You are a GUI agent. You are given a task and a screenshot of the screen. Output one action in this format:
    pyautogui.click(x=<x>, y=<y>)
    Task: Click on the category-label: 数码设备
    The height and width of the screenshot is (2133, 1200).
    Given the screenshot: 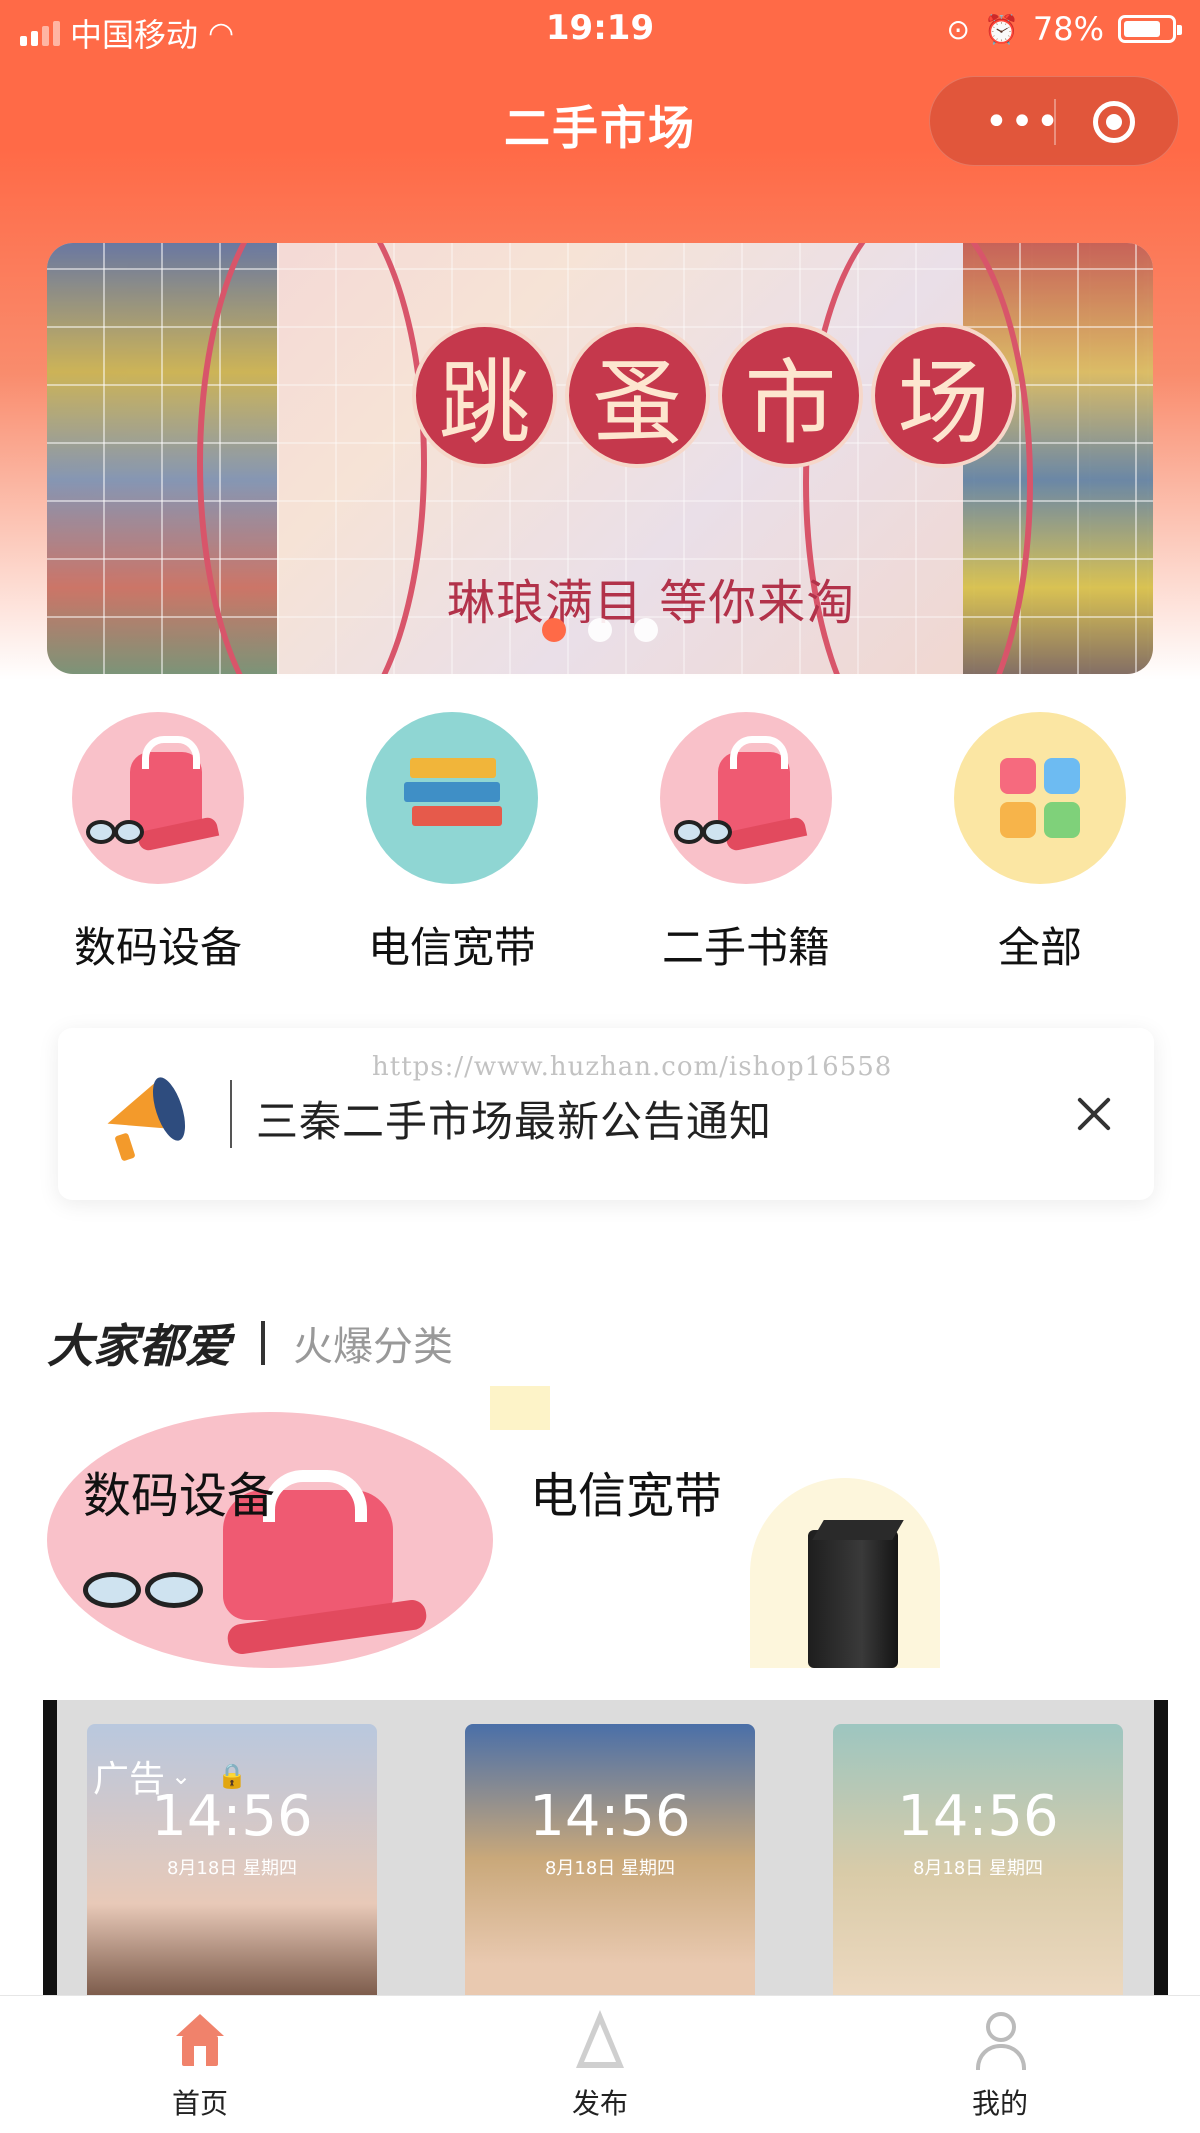 What is the action you would take?
    pyautogui.click(x=157, y=947)
    